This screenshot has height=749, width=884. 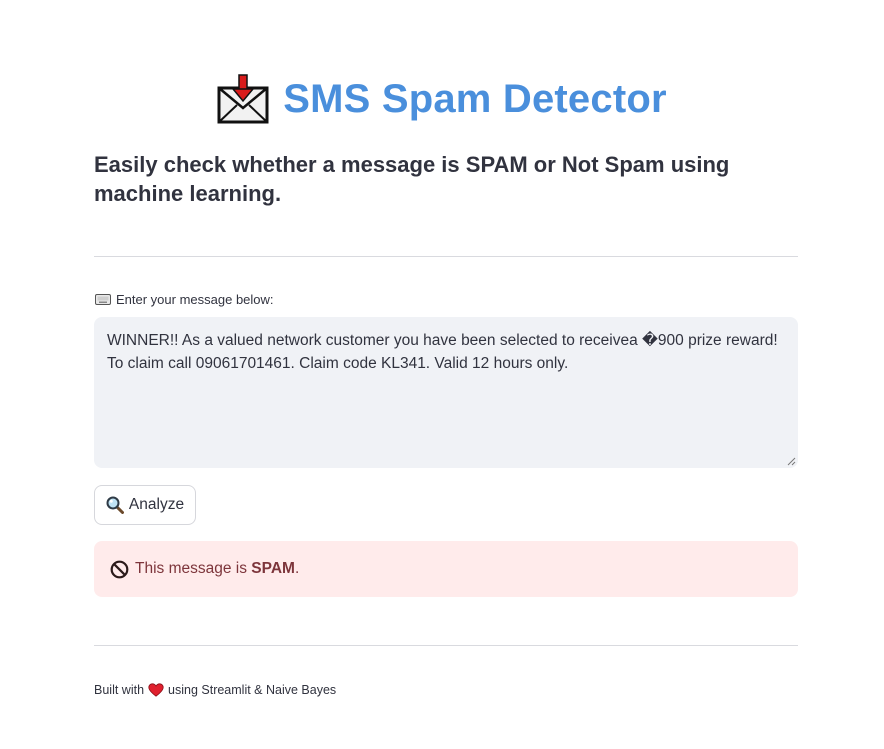 What do you see at coordinates (156, 504) in the screenshot?
I see `analyze-button-label: Analyze` at bounding box center [156, 504].